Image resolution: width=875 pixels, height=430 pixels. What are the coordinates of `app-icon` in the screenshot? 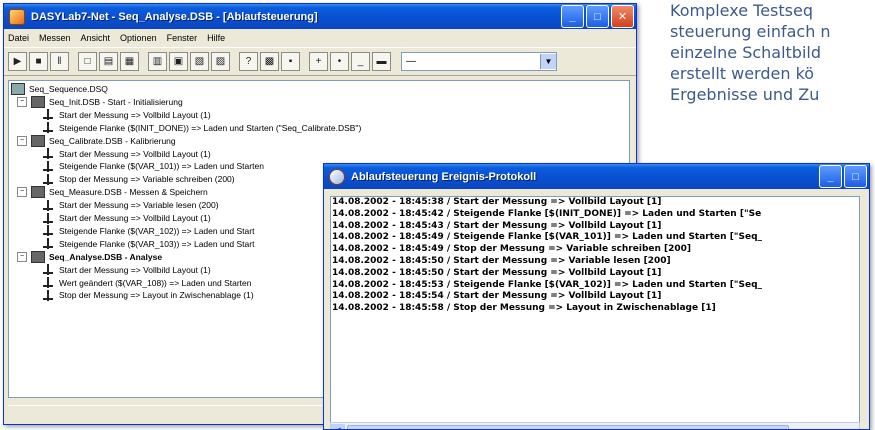 It's located at (17, 16).